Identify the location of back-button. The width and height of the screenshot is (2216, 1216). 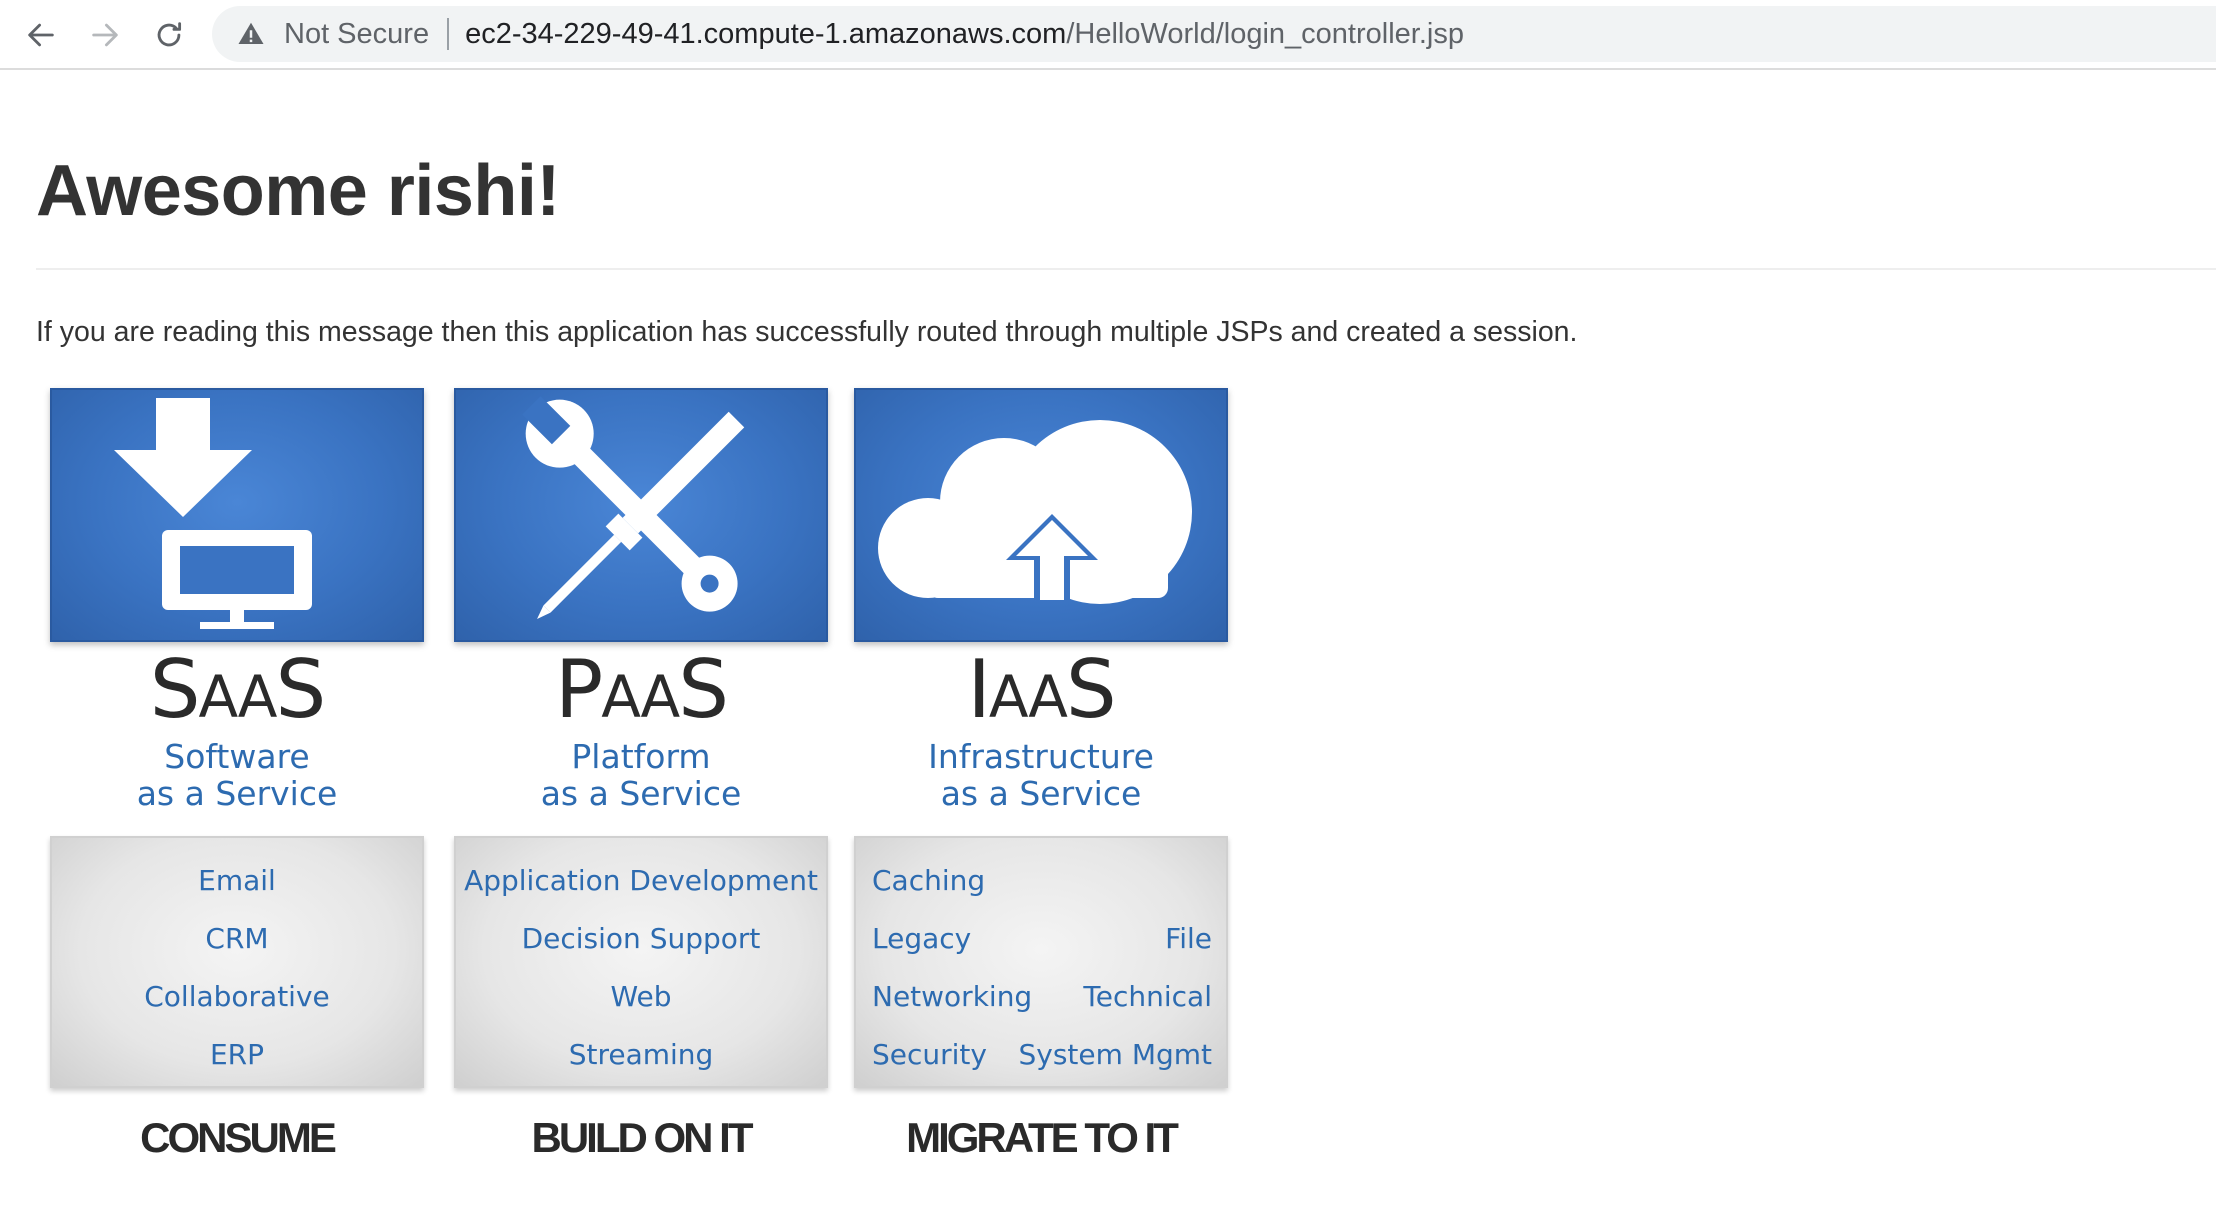
(41, 35).